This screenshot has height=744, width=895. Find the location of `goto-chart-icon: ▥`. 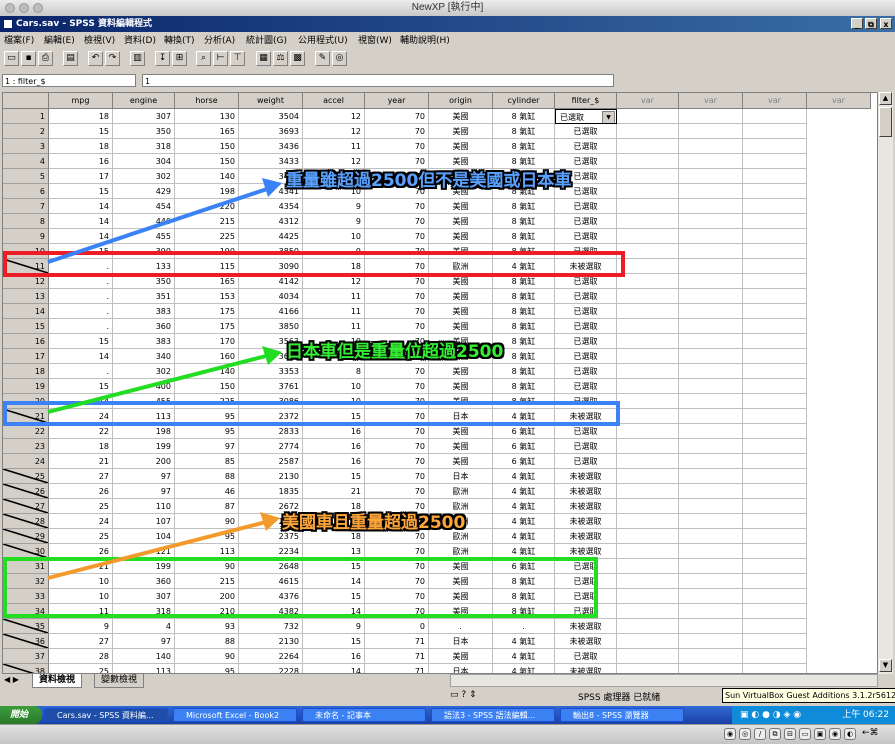

goto-chart-icon: ▥ is located at coordinates (137, 58).